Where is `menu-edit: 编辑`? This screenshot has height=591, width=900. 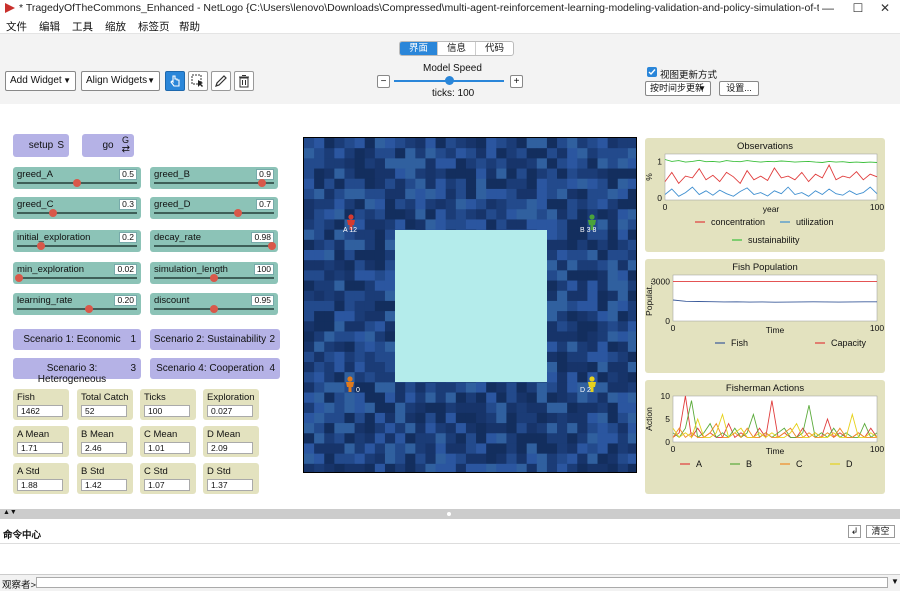
menu-edit: 编辑 is located at coordinates (49, 26).